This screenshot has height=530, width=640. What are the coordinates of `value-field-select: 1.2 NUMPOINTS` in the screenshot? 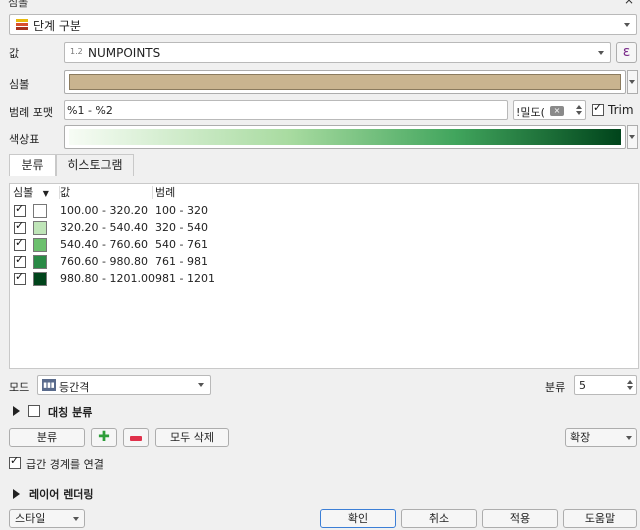 It's located at (337, 52).